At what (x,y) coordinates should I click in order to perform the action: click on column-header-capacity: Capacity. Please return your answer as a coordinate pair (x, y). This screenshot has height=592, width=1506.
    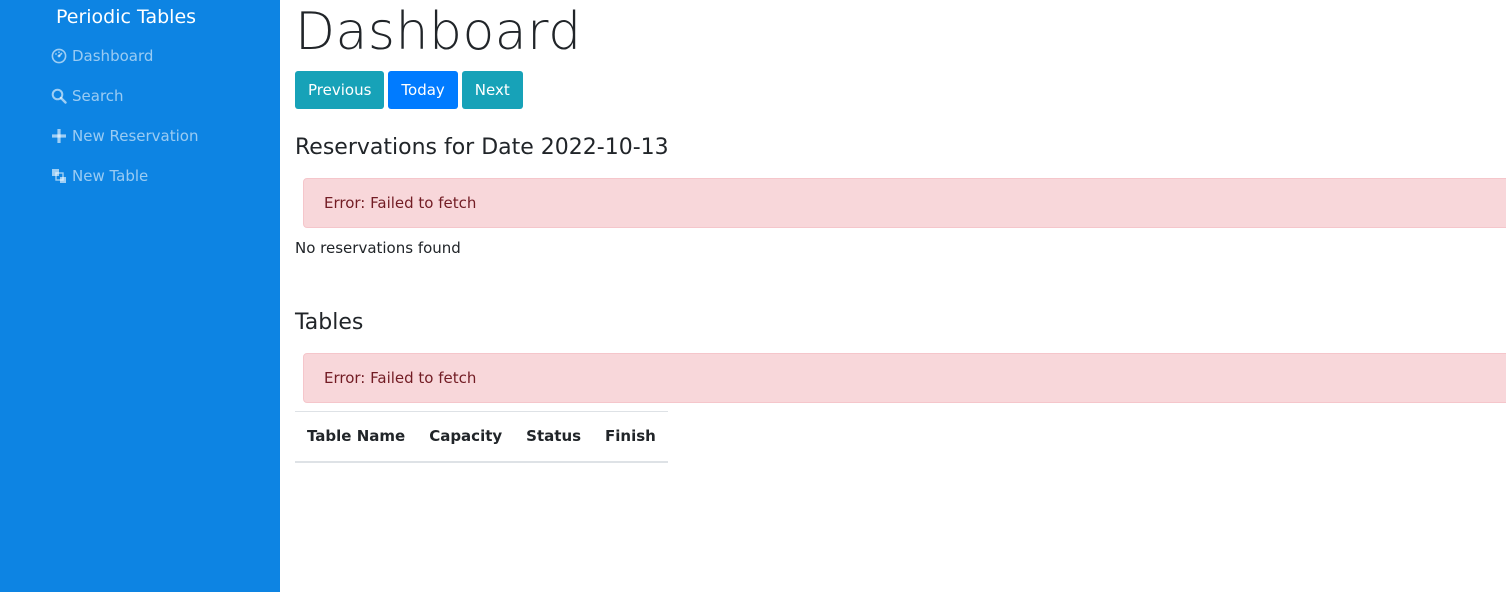
    Looking at the image, I should click on (466, 437).